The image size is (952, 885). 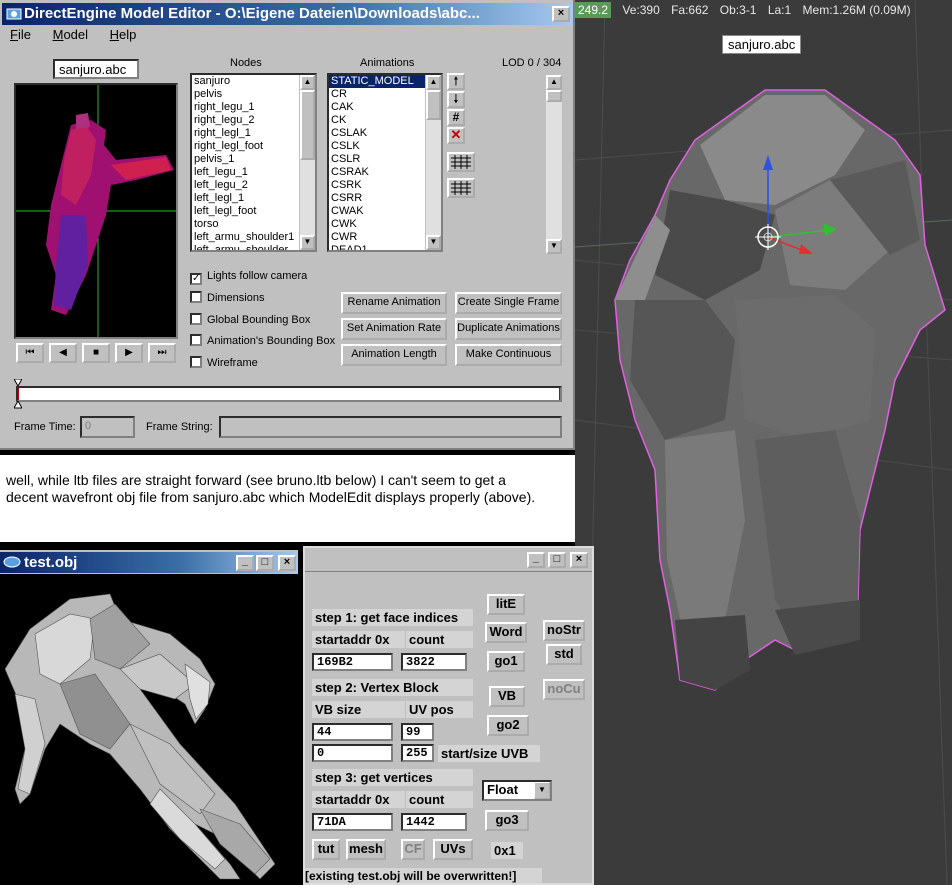 What do you see at coordinates (253, 81) in the screenshot?
I see `list-item: sanjuro` at bounding box center [253, 81].